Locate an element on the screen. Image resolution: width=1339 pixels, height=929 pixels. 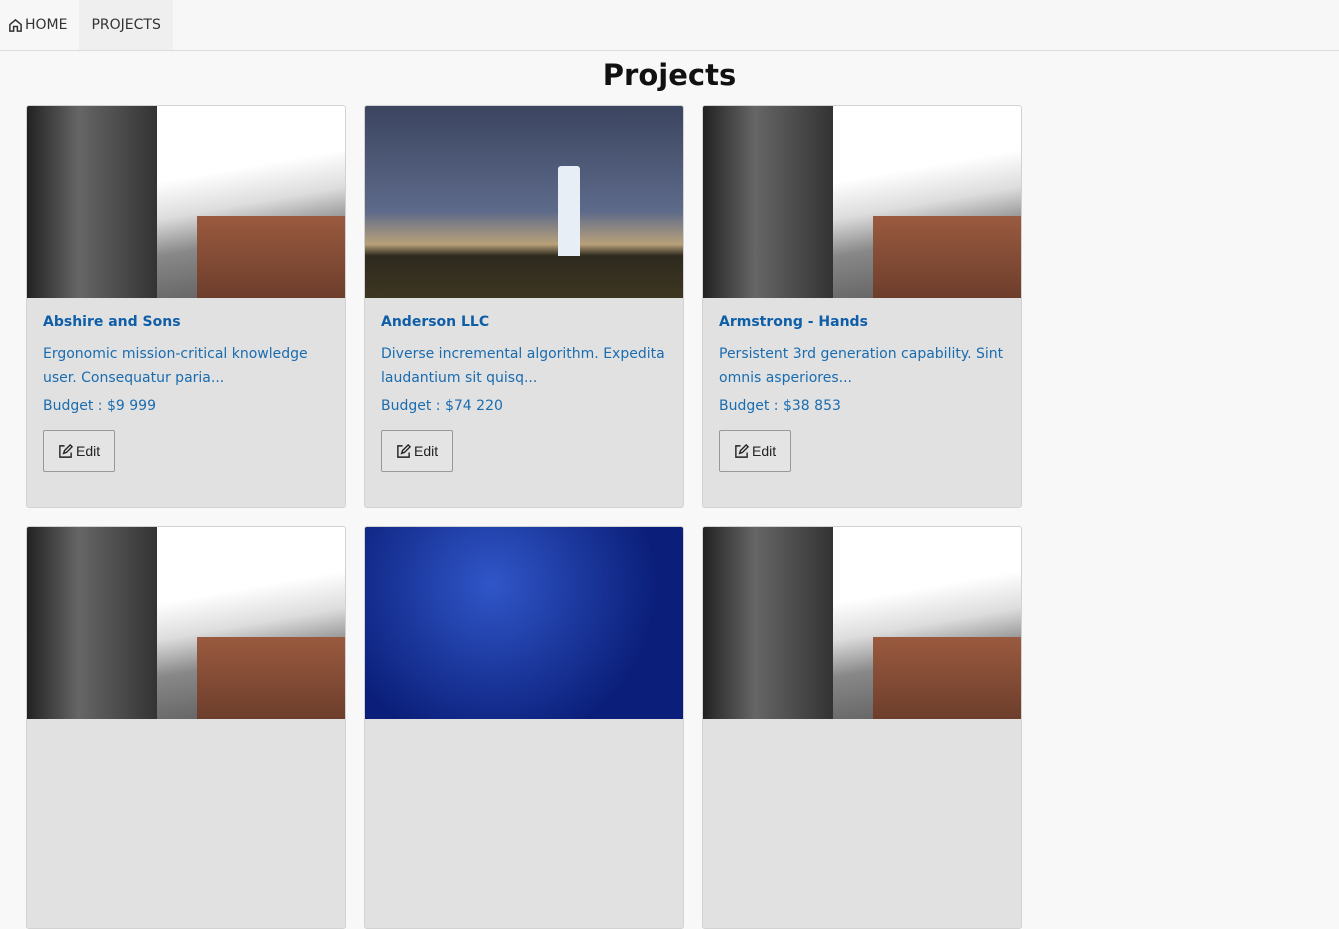
budget-value: $38 853 is located at coordinates (811, 406).